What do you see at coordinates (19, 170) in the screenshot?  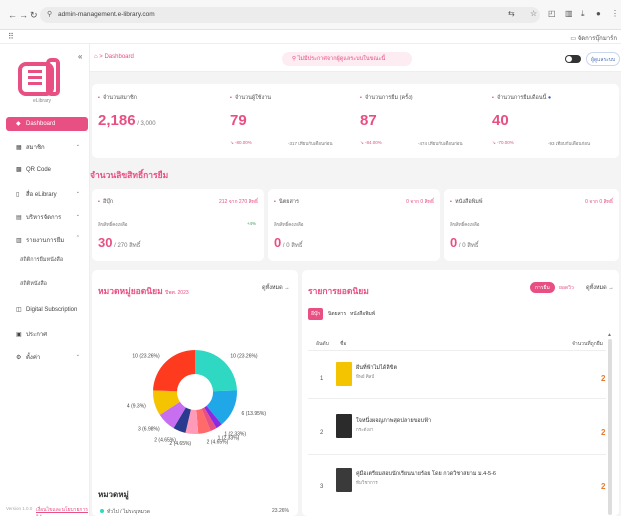 I see `qr-icon: ▩` at bounding box center [19, 170].